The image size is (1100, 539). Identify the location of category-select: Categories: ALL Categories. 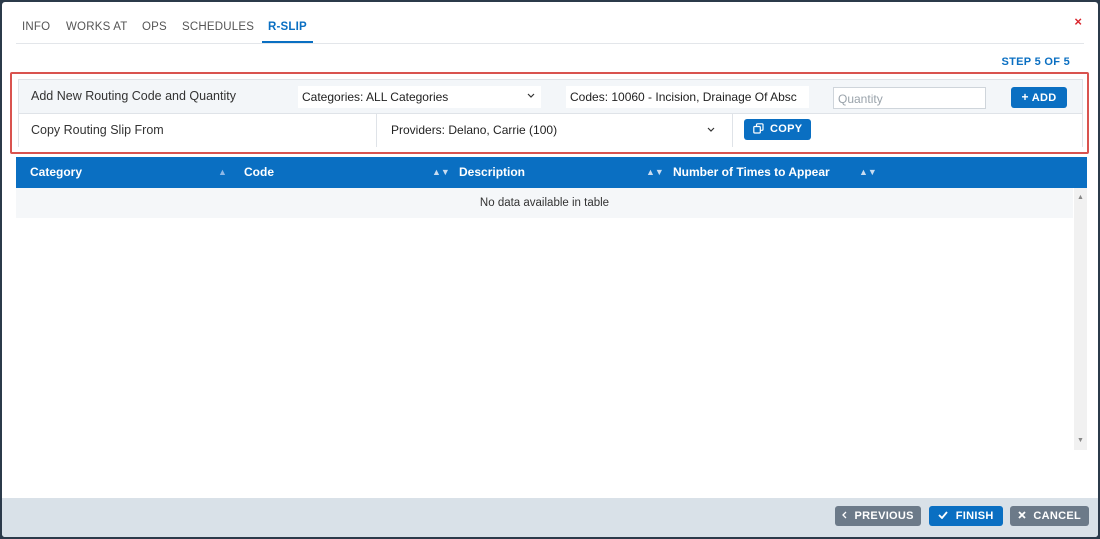
(419, 97).